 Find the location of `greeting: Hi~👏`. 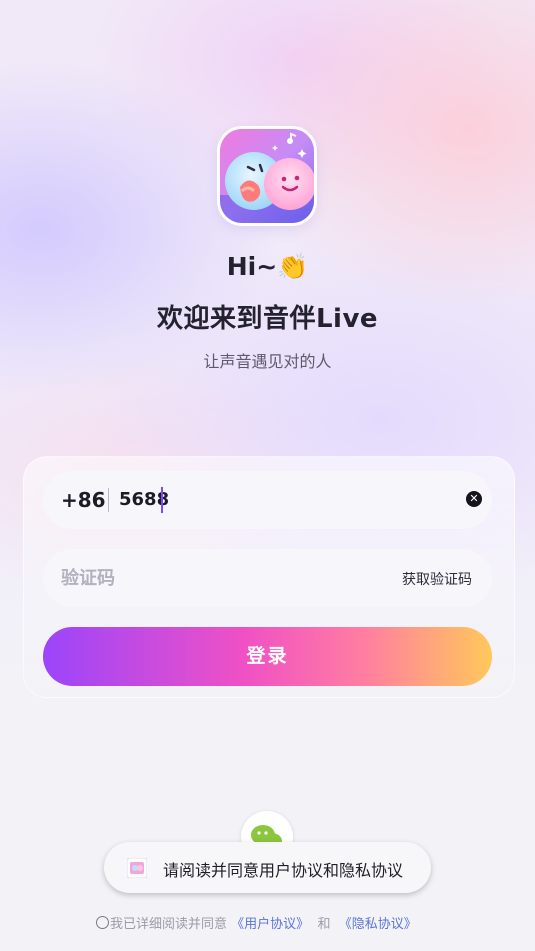

greeting: Hi~👏 is located at coordinates (267, 267).